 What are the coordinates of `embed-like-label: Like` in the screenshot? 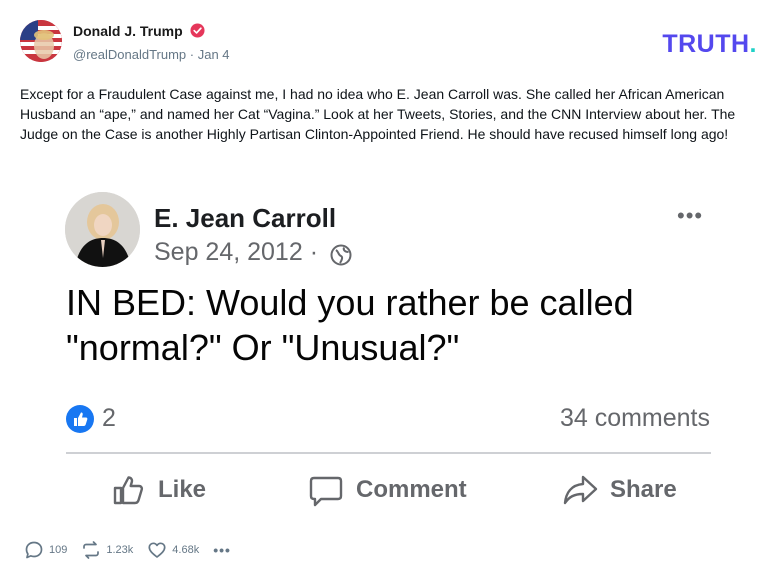 It's located at (182, 489).